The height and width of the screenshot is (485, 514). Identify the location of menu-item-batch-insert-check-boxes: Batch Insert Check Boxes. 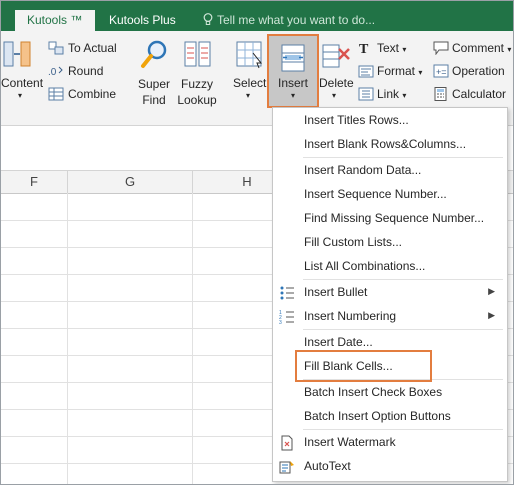
(373, 392).